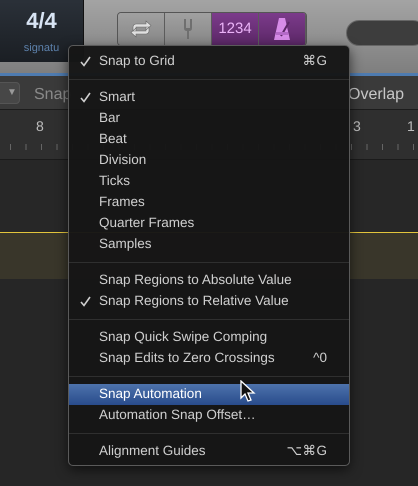  What do you see at coordinates (209, 97) in the screenshot?
I see `menu-item: Smart` at bounding box center [209, 97].